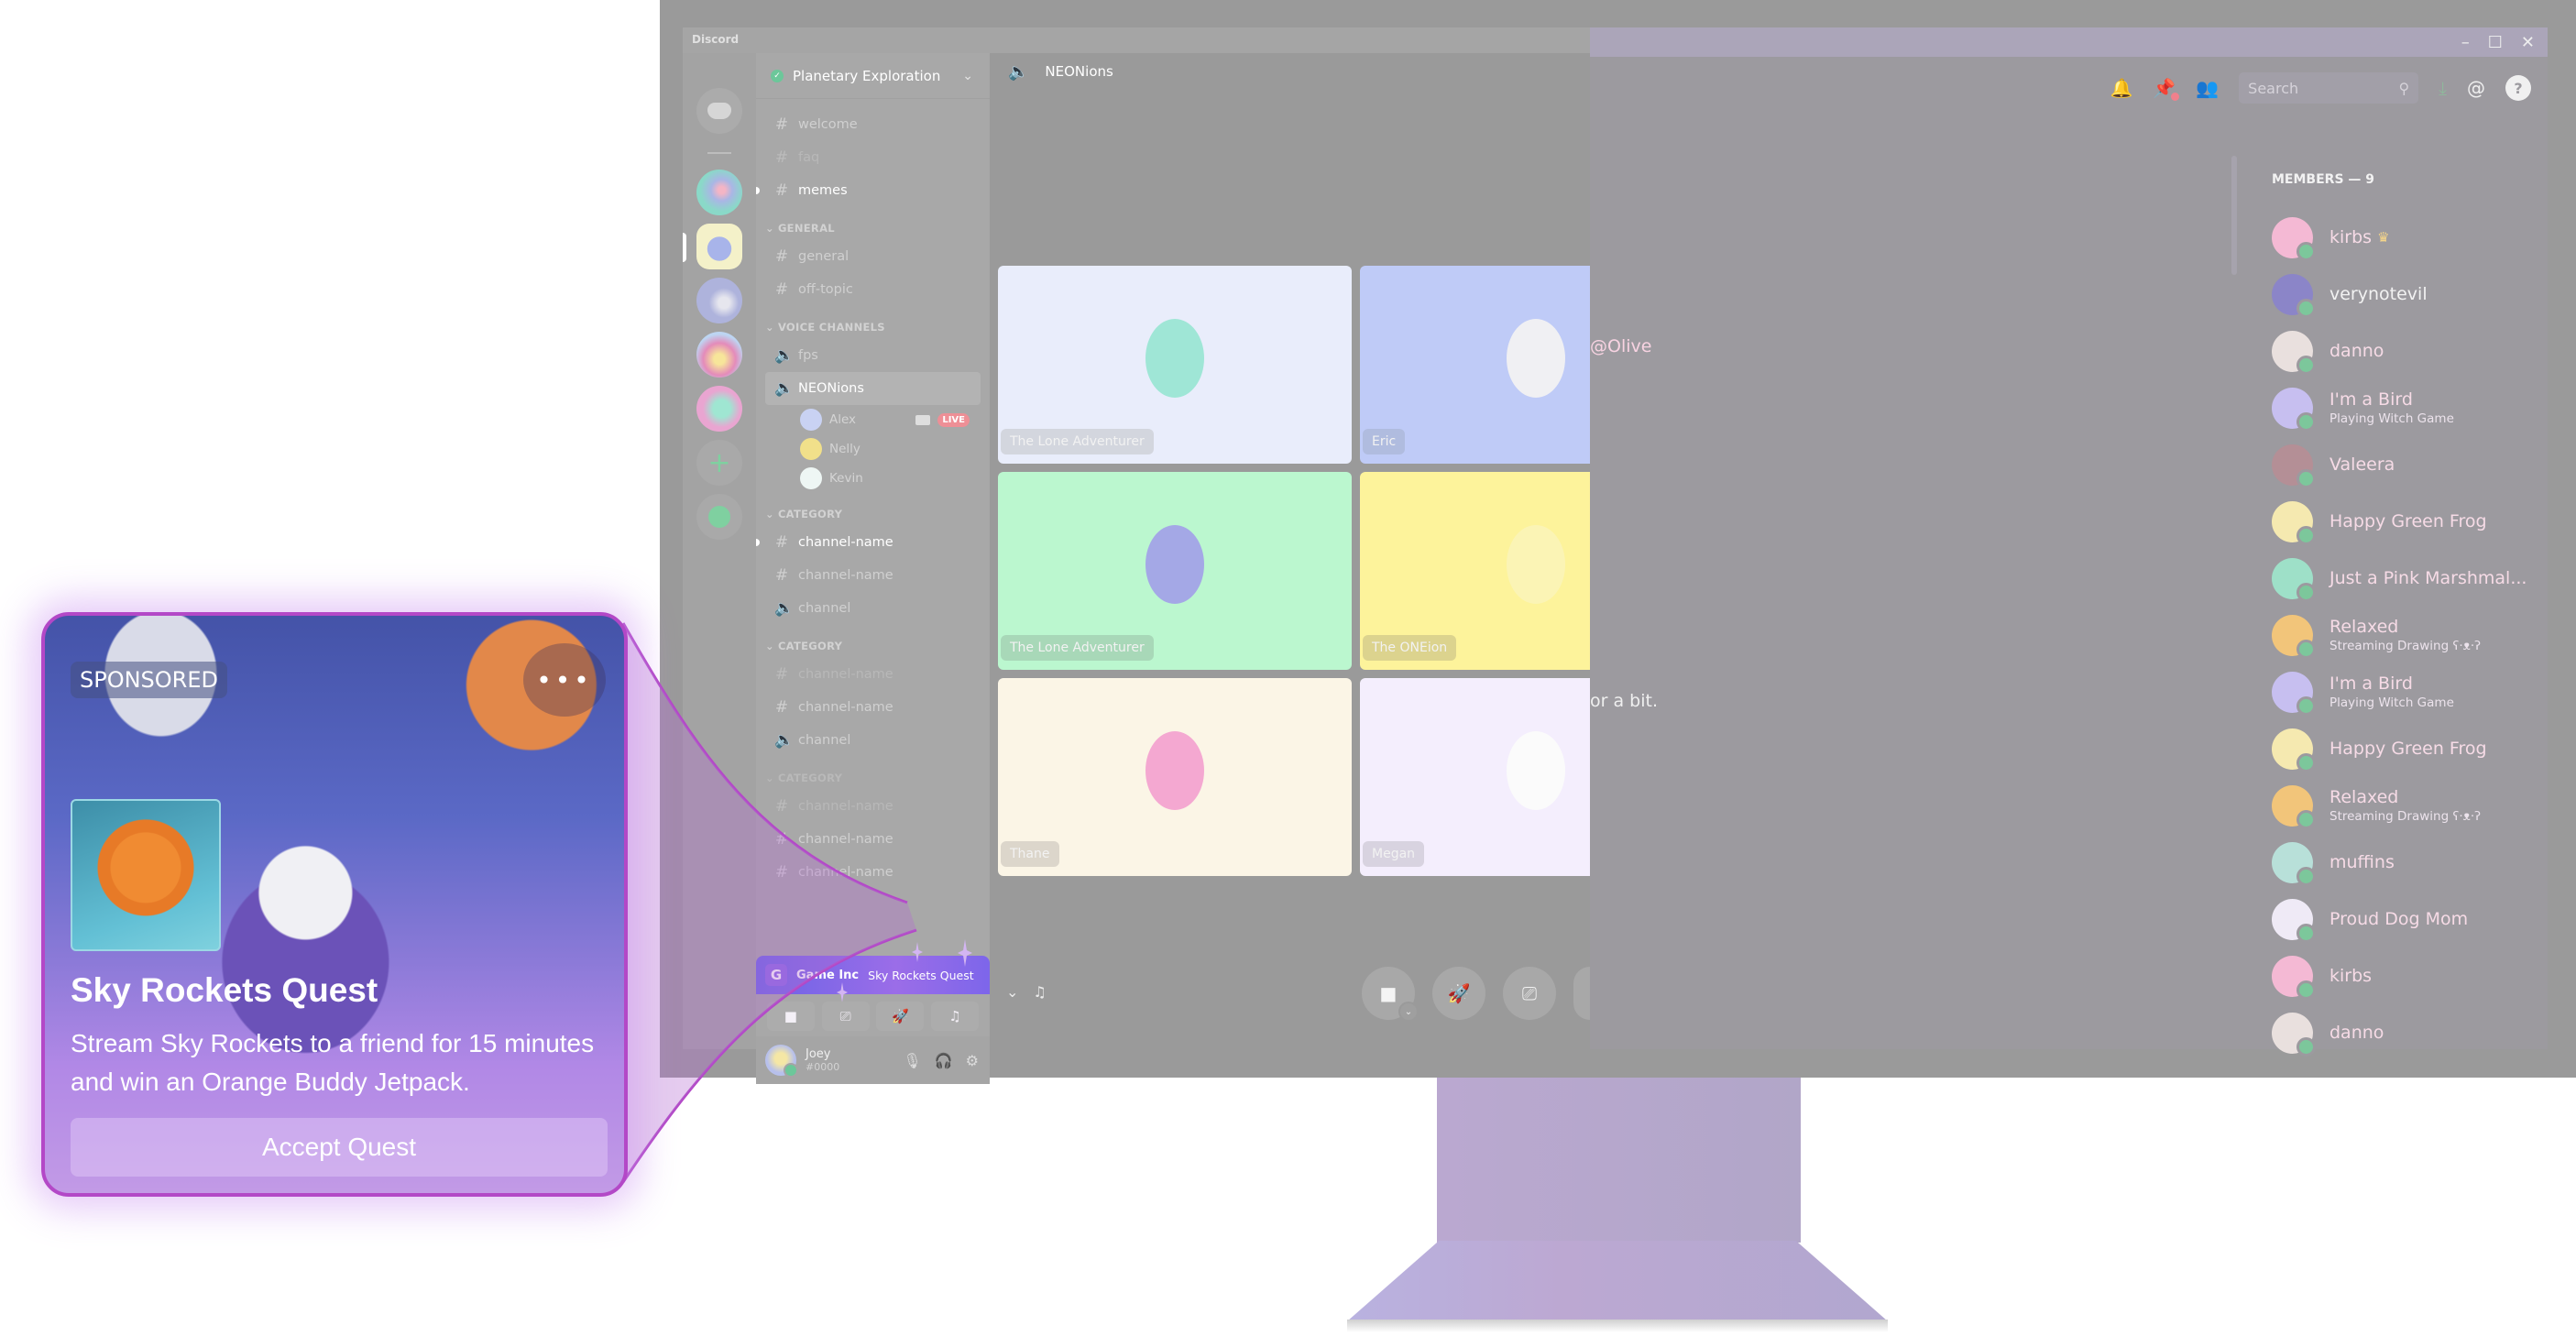 The height and width of the screenshot is (1336, 2576). I want to click on participant-tile: Thane, so click(1175, 777).